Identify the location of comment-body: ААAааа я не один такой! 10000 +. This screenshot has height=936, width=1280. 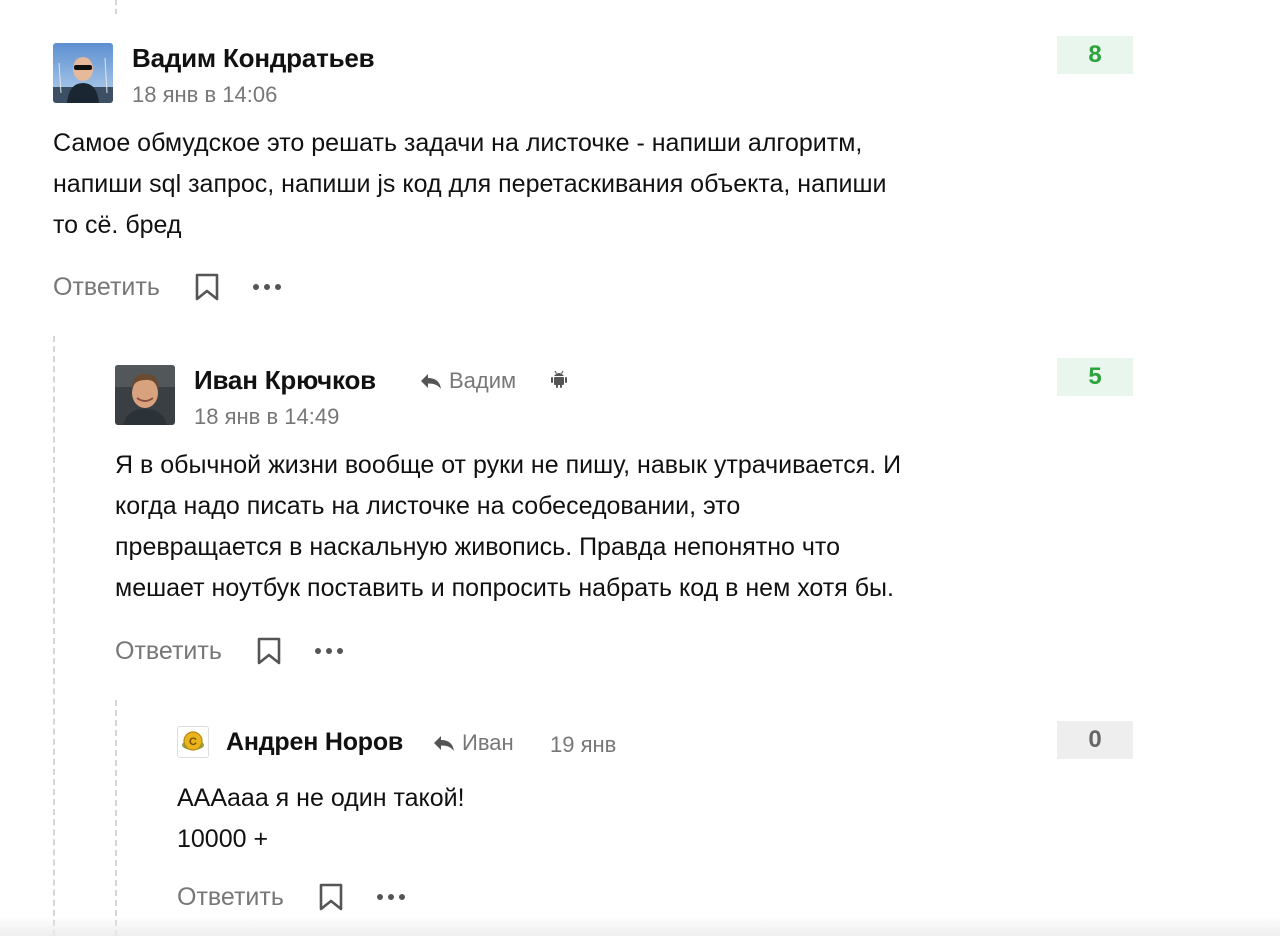
(627, 819).